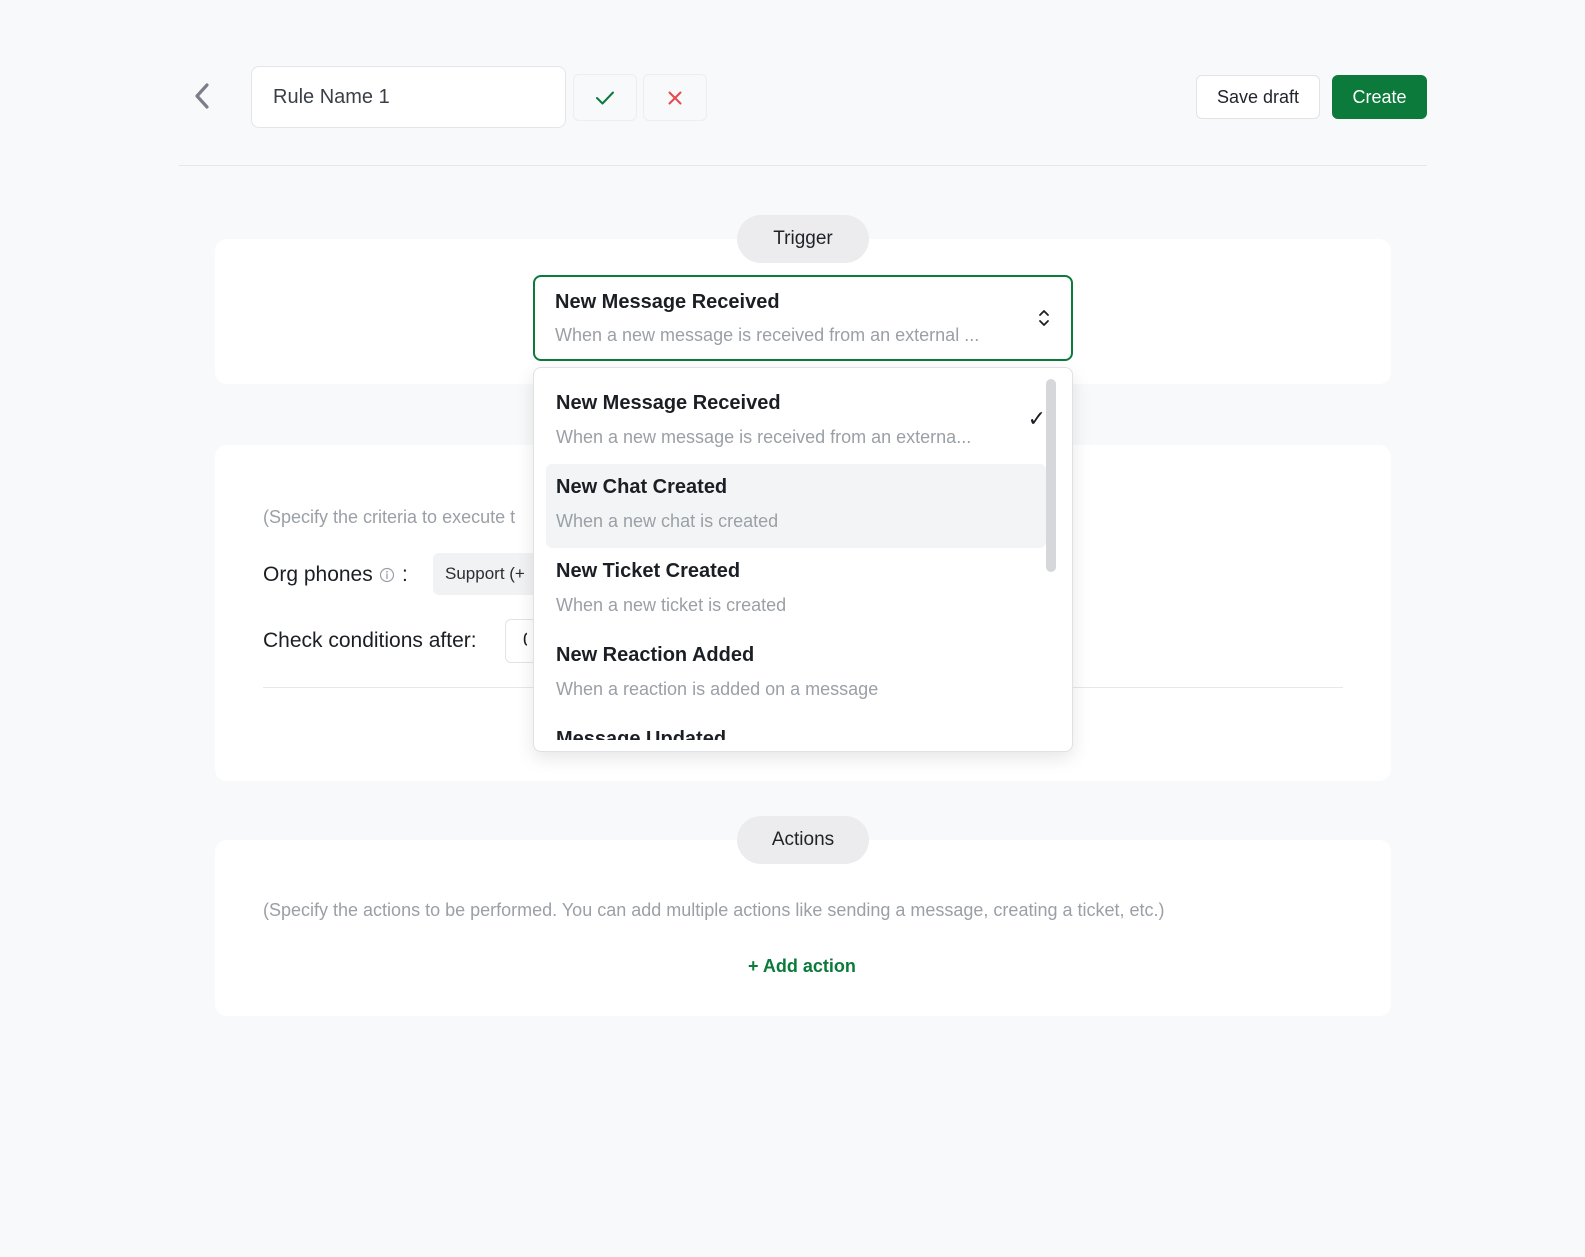  What do you see at coordinates (642, 487) in the screenshot?
I see `option-title: New Chat Created` at bounding box center [642, 487].